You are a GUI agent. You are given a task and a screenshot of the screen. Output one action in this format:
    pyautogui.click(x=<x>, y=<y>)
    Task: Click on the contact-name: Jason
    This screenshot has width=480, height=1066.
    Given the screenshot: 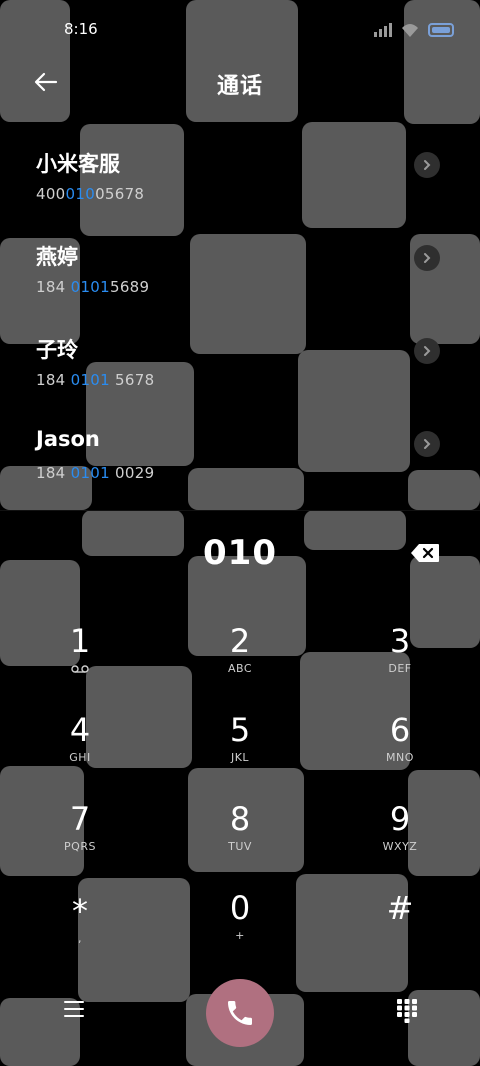 What is the action you would take?
    pyautogui.click(x=68, y=439)
    